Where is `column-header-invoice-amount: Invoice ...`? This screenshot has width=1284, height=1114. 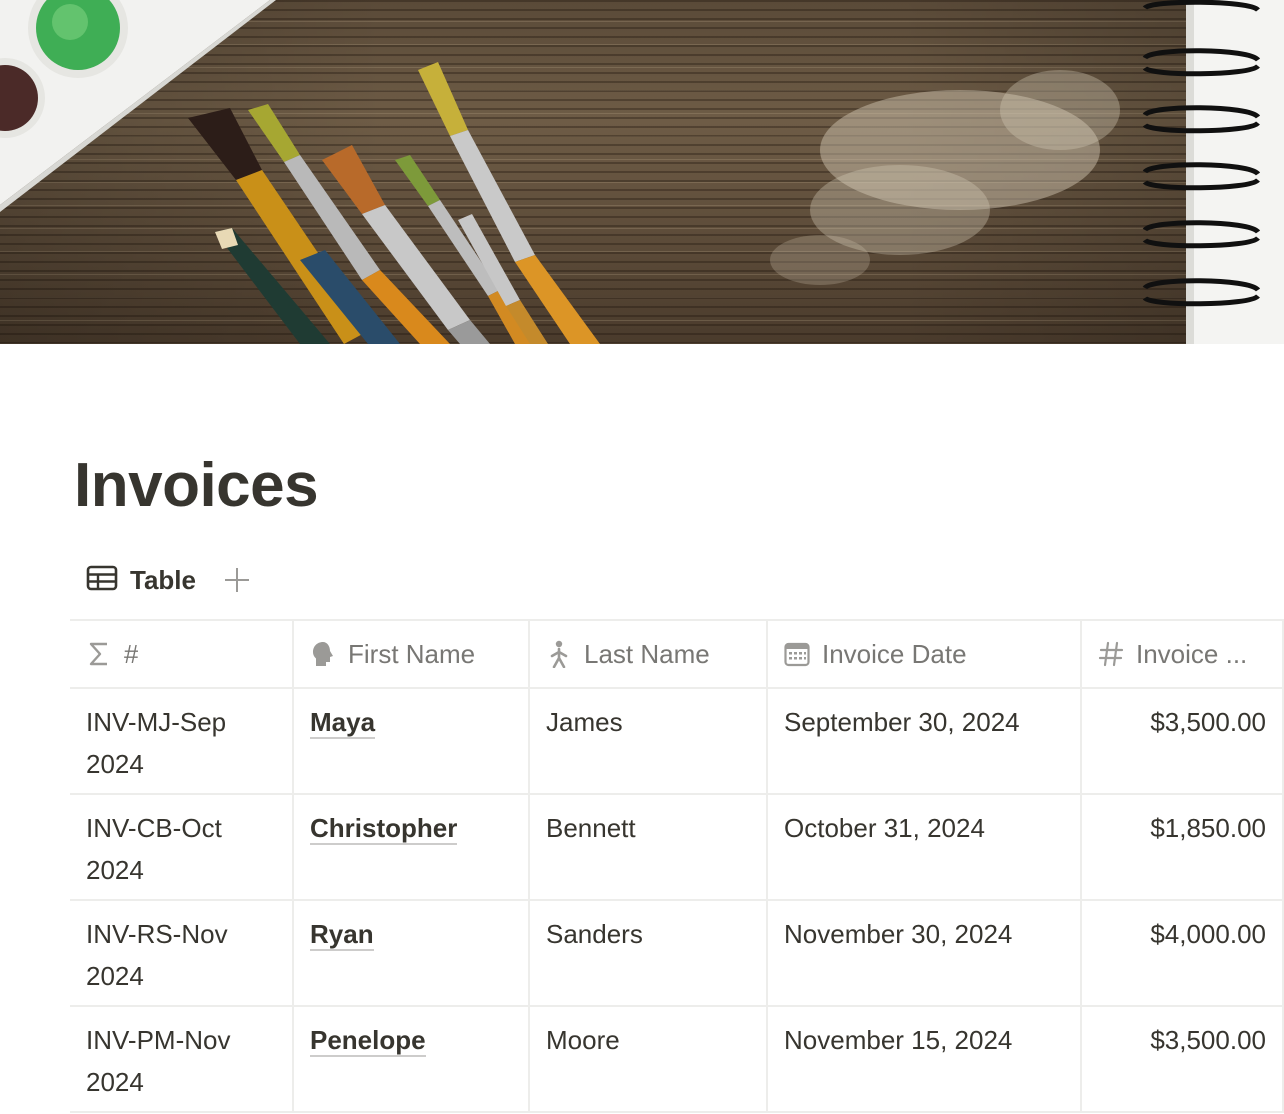
column-header-invoice-amount: Invoice ... is located at coordinates (1183, 654).